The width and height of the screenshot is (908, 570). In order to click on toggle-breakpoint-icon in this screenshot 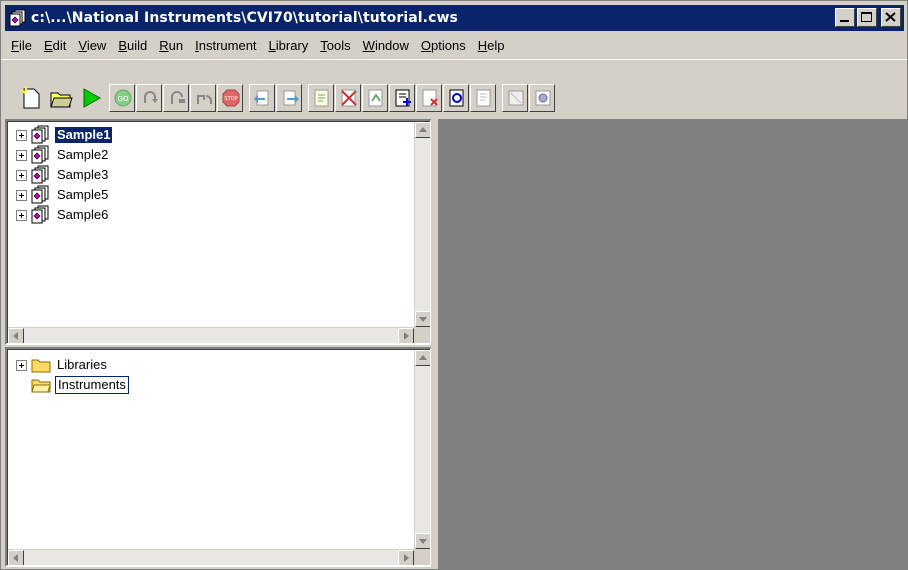, I will do `click(321, 98)`.